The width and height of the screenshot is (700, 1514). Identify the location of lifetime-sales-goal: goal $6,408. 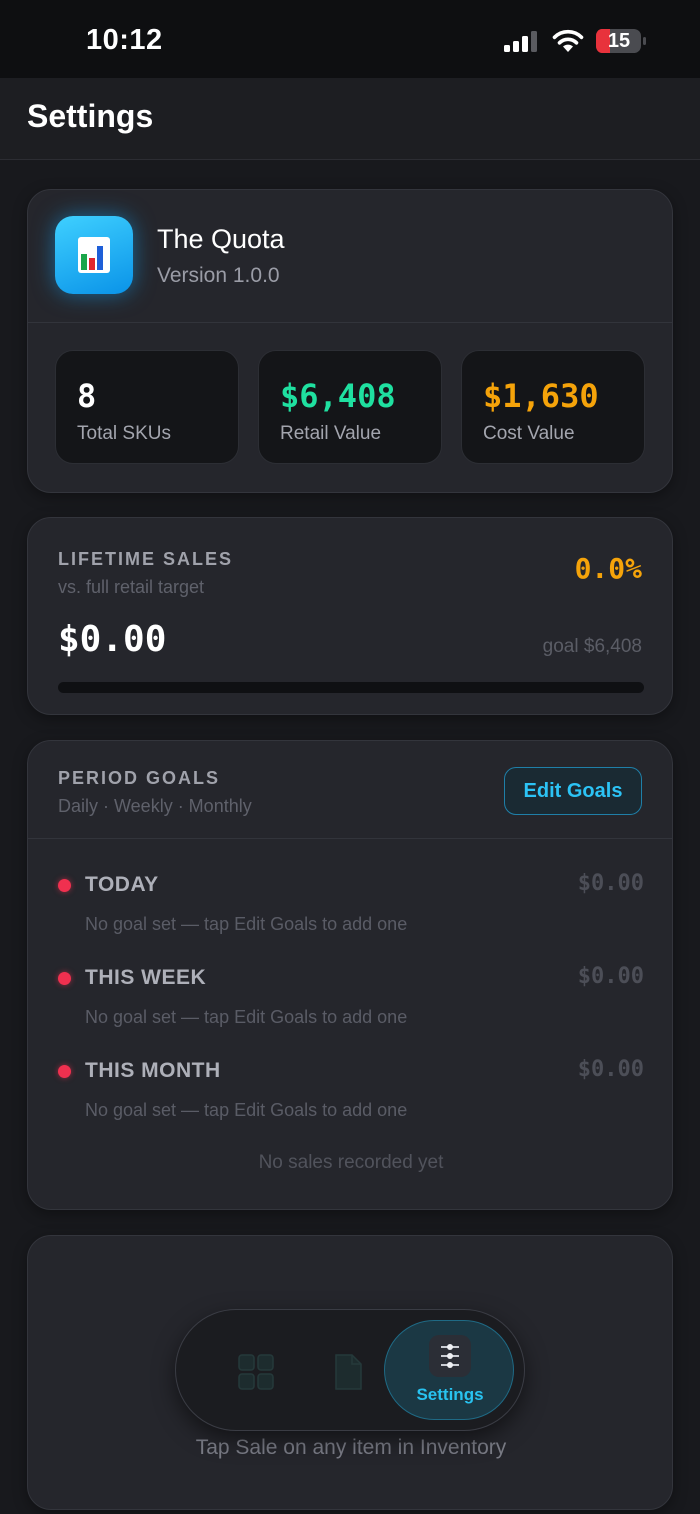
(592, 646).